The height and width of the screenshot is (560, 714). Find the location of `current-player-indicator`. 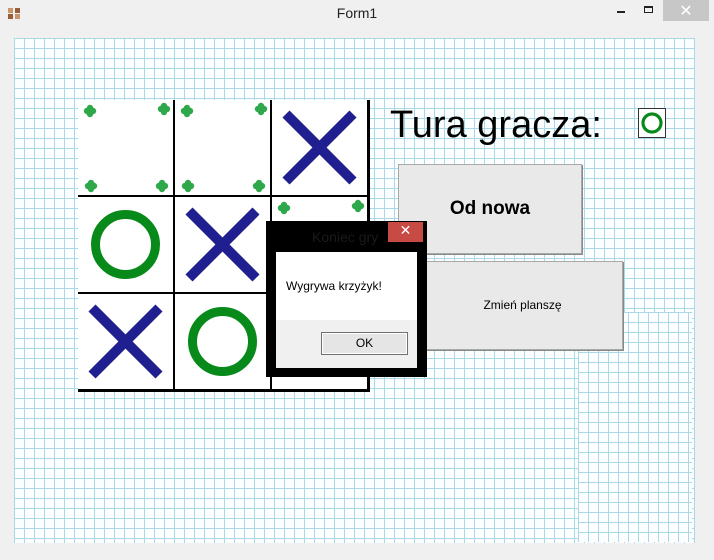

current-player-indicator is located at coordinates (652, 123).